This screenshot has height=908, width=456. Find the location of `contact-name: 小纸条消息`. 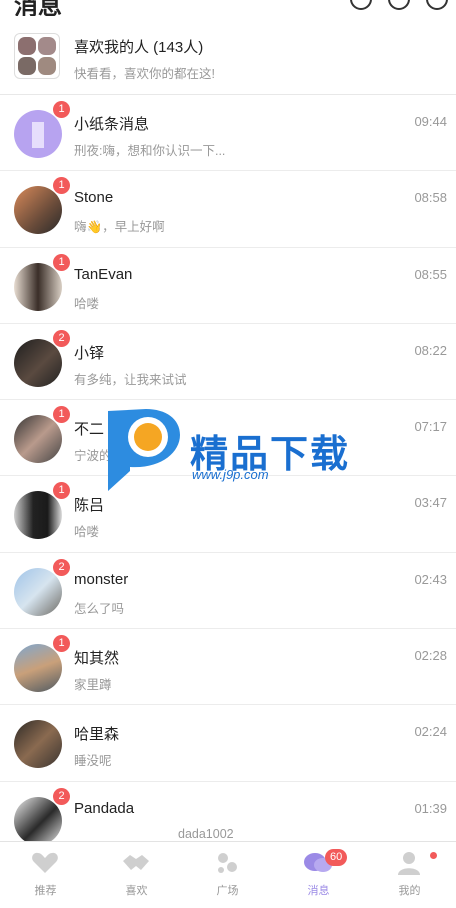

contact-name: 小纸条消息 is located at coordinates (112, 124).